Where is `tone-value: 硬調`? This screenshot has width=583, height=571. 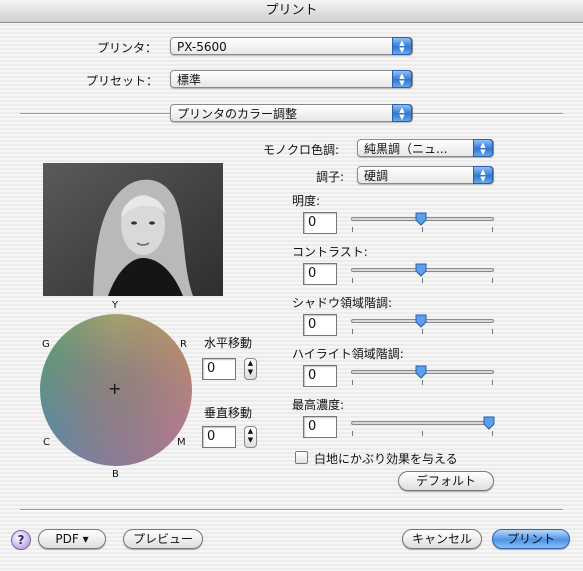
tone-value: 硬調 is located at coordinates (376, 176).